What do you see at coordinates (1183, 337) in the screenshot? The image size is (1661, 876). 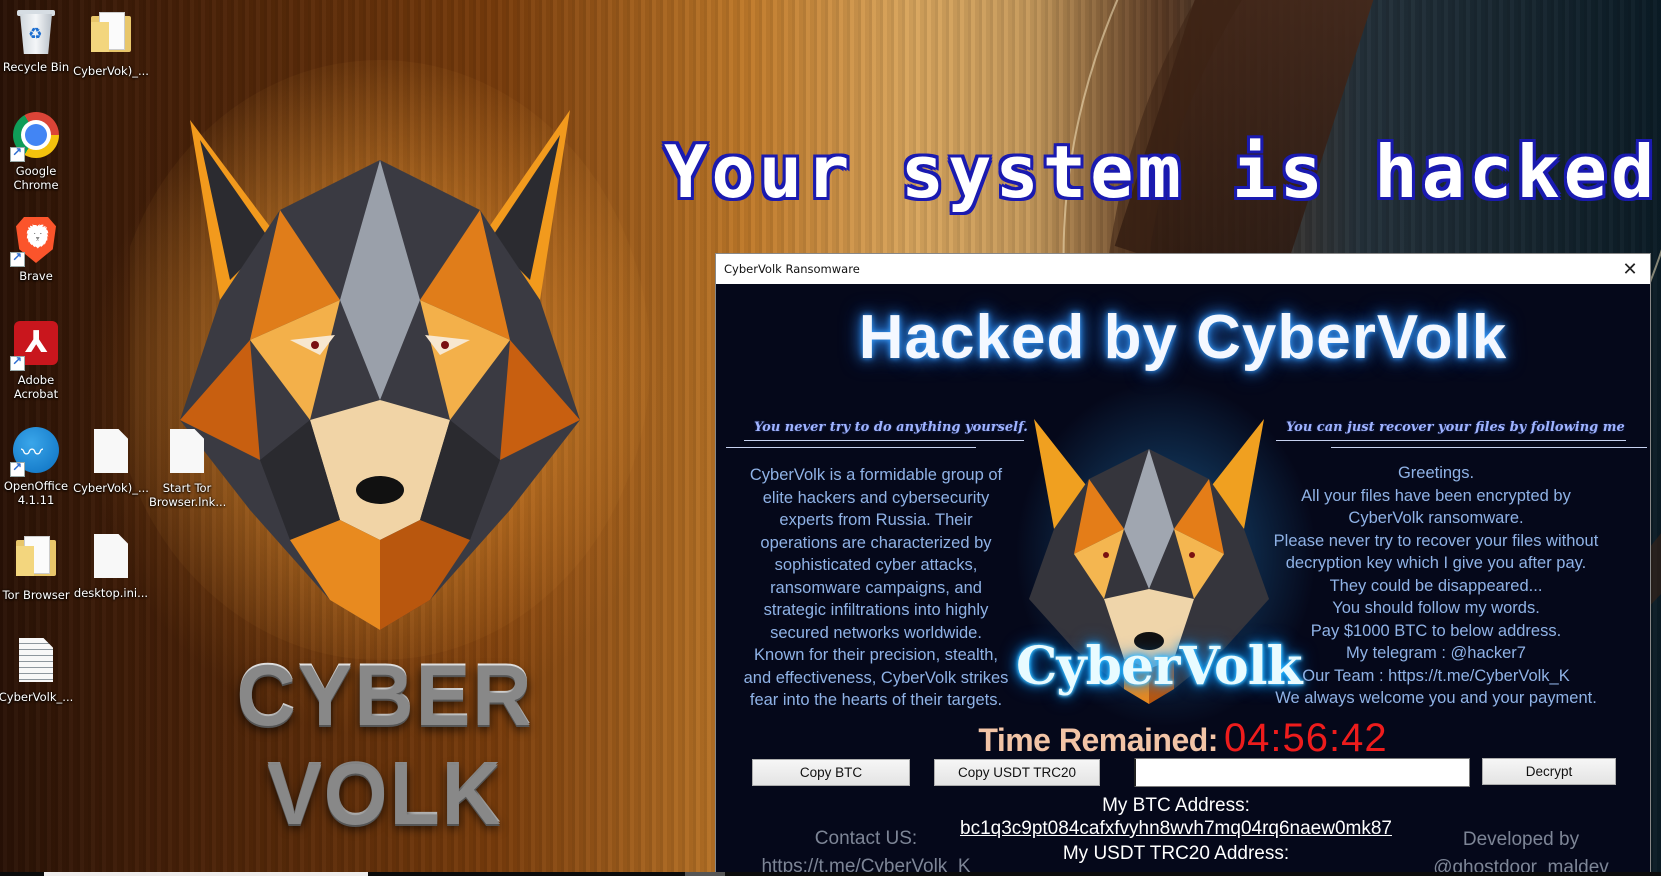 I see `headline: Hacked by CyberVolk` at bounding box center [1183, 337].